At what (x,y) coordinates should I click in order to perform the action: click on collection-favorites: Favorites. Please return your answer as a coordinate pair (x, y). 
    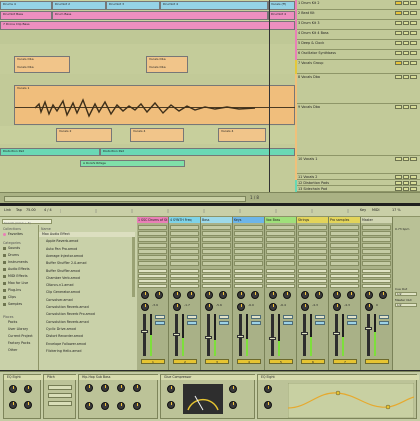
    Looking at the image, I should click on (15, 234).